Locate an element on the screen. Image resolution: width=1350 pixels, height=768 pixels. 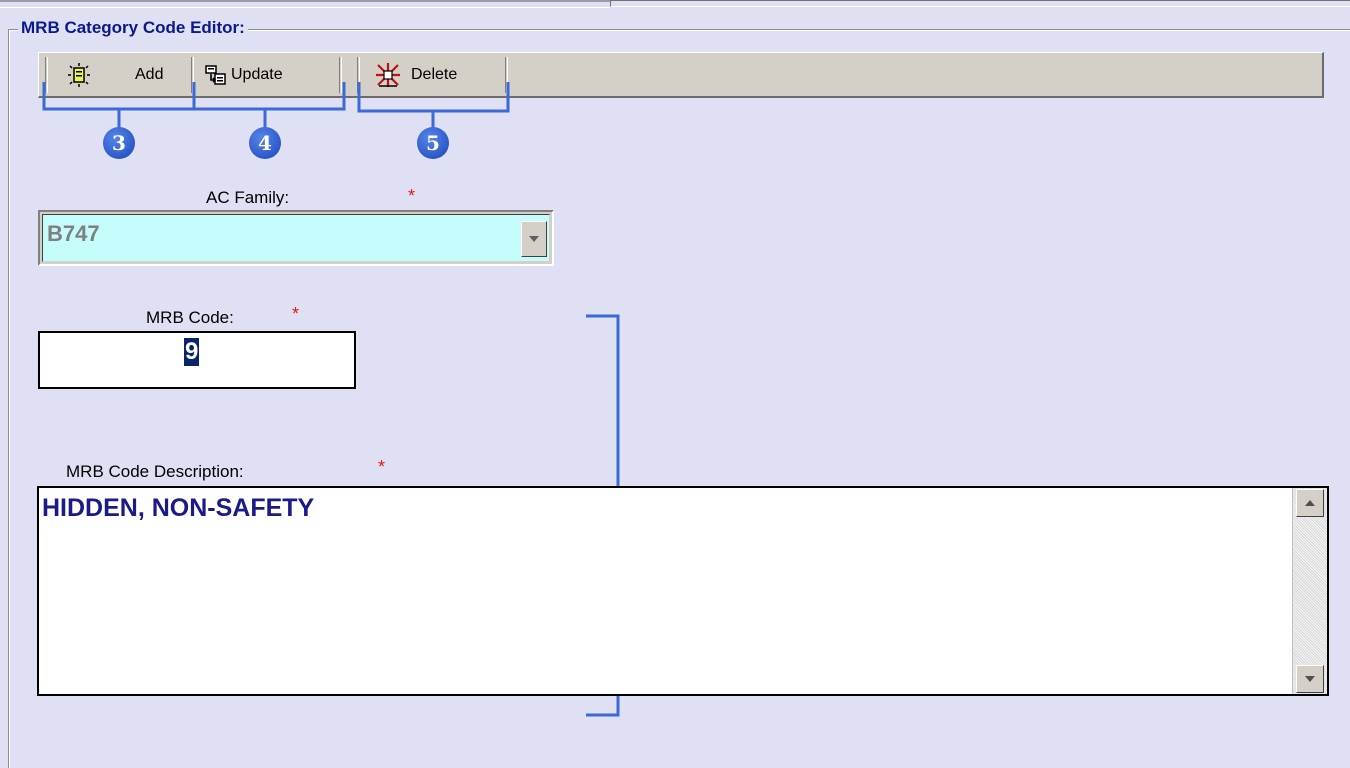
ac-family-value: B747 is located at coordinates (73, 233).